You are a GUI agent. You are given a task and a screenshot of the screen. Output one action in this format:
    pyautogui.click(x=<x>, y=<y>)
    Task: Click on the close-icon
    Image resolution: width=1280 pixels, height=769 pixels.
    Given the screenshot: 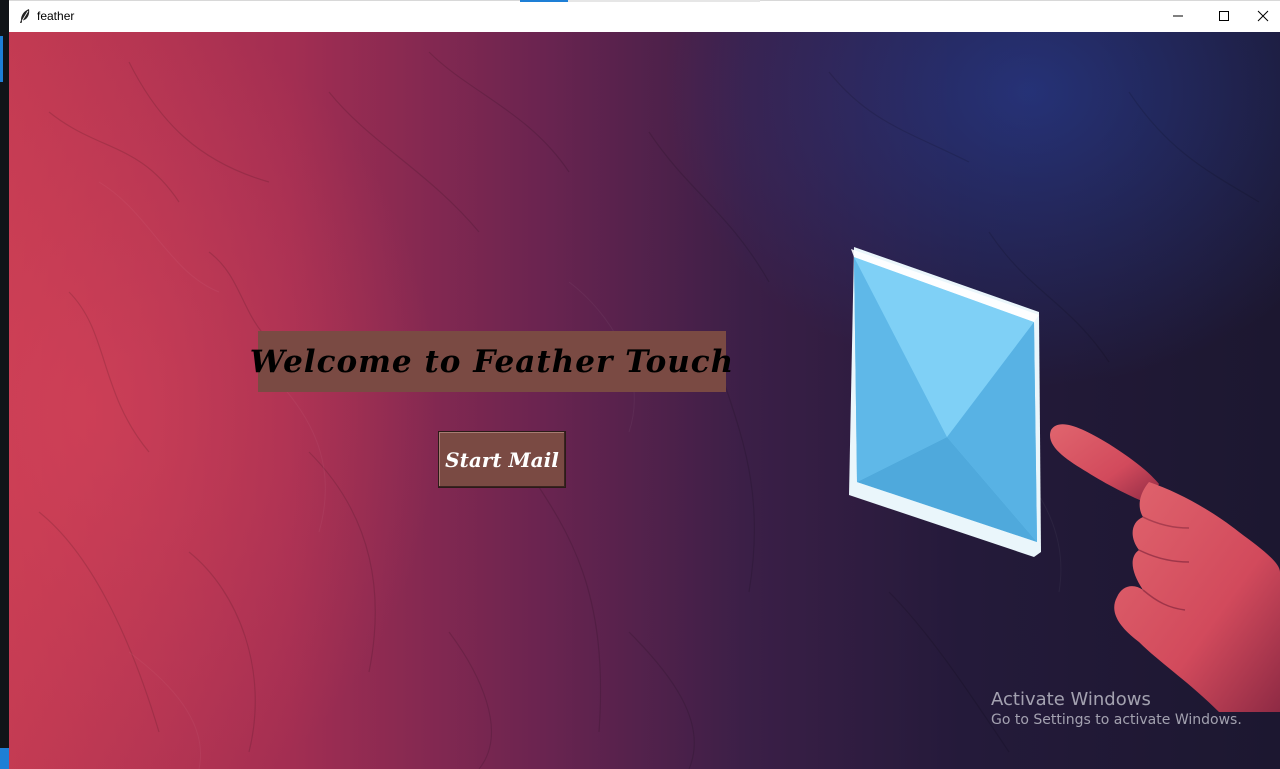 What is the action you would take?
    pyautogui.click(x=1263, y=16)
    